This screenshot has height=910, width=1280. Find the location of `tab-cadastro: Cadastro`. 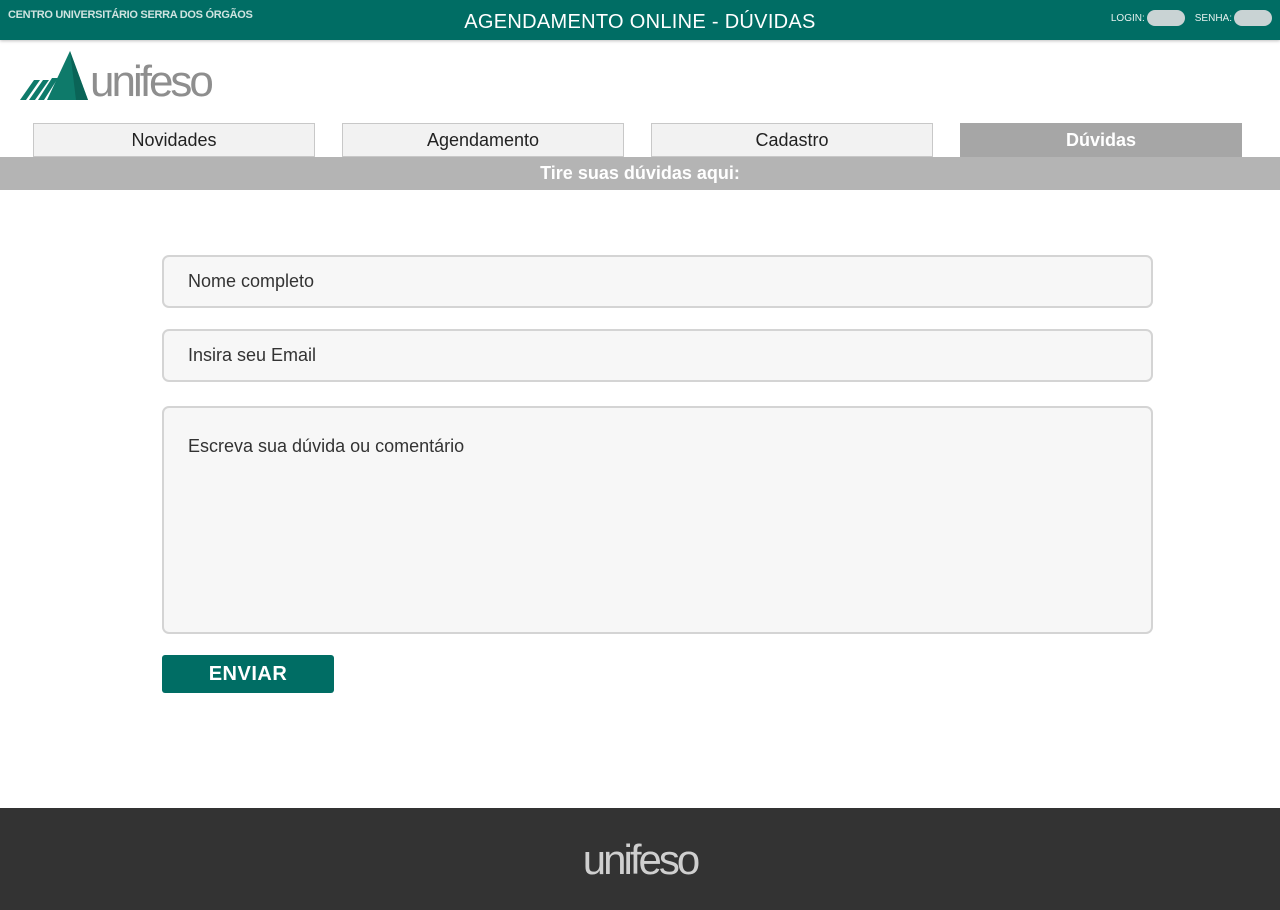

tab-cadastro: Cadastro is located at coordinates (792, 140).